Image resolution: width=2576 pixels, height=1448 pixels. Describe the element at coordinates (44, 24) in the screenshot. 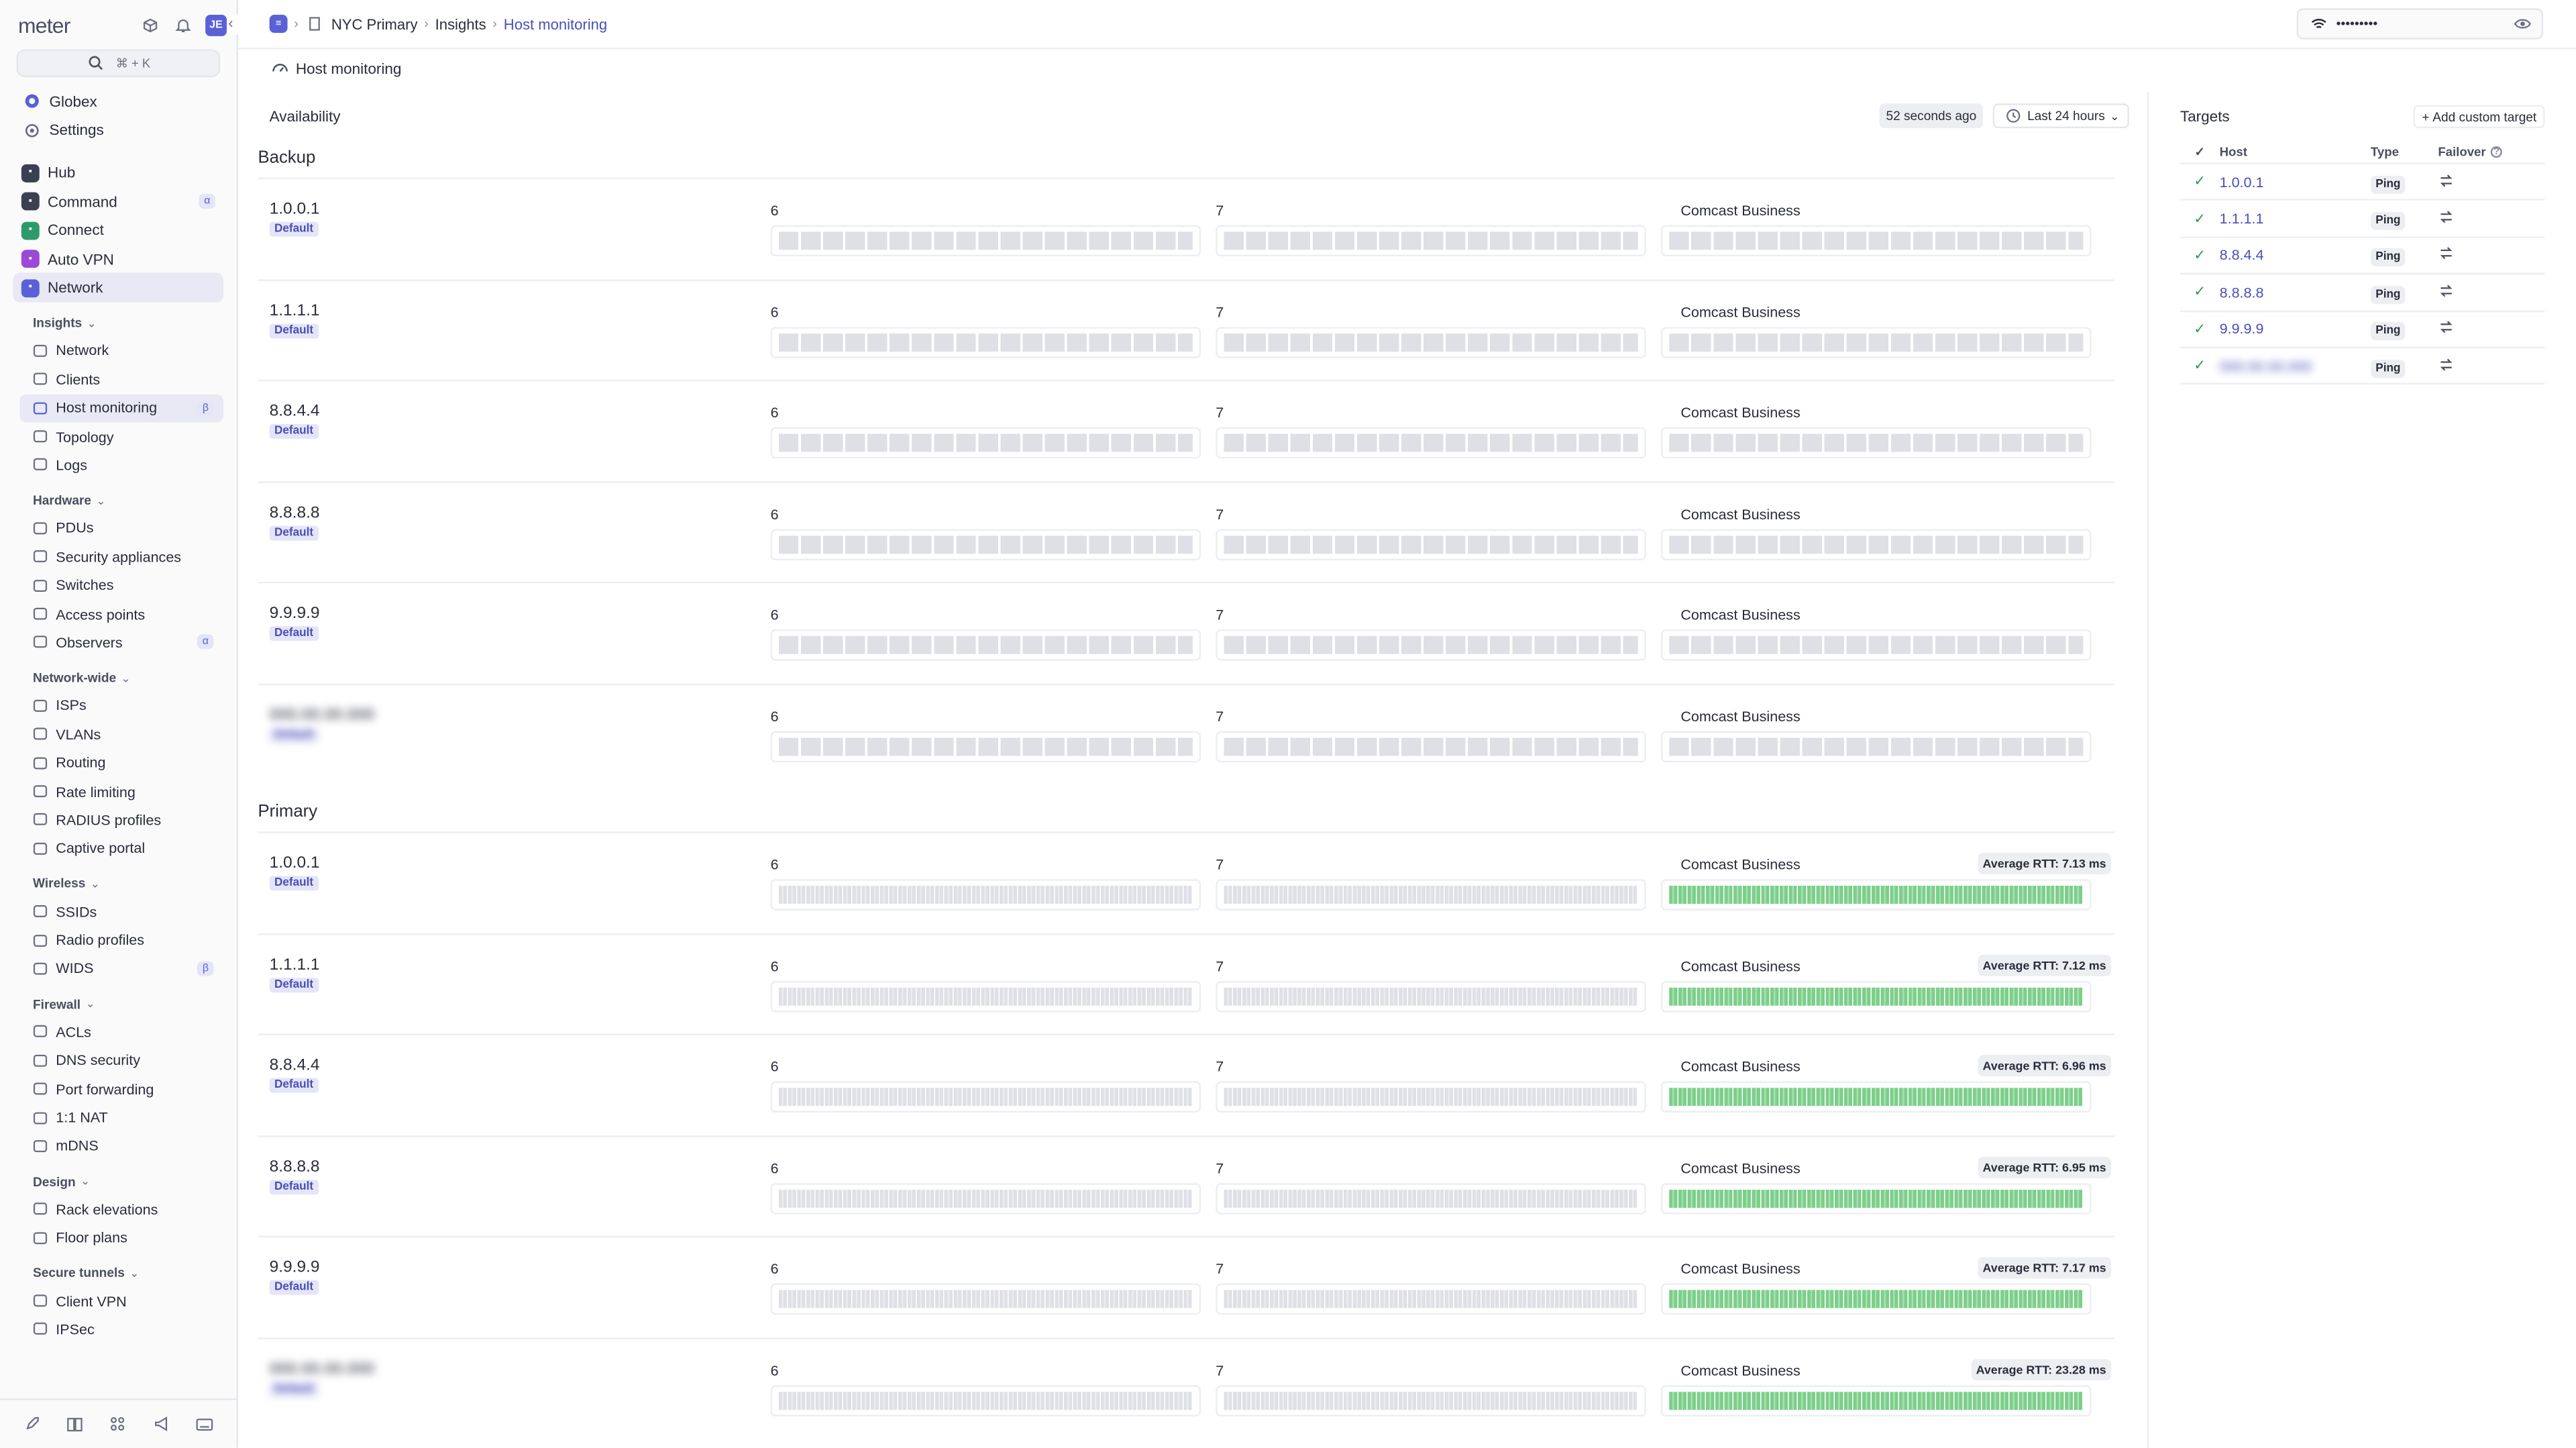

I see `meter-logo: meter` at that location.